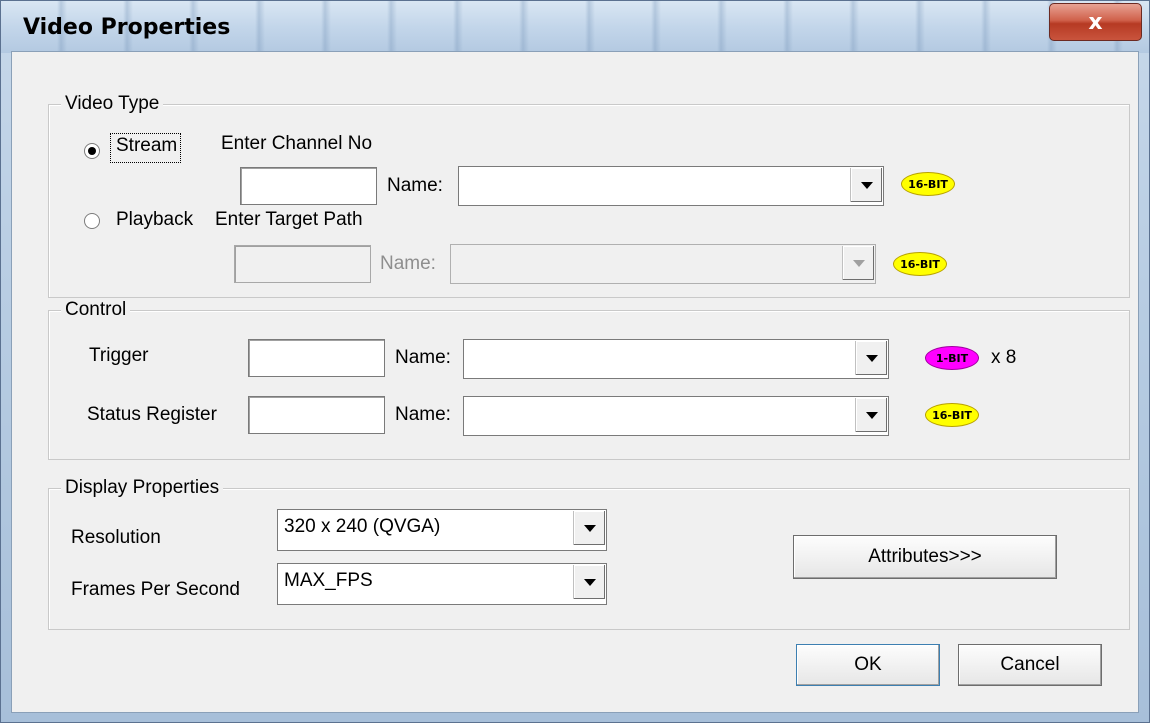 The height and width of the screenshot is (723, 1150). I want to click on trigger-name-dropdown-button, so click(871, 358).